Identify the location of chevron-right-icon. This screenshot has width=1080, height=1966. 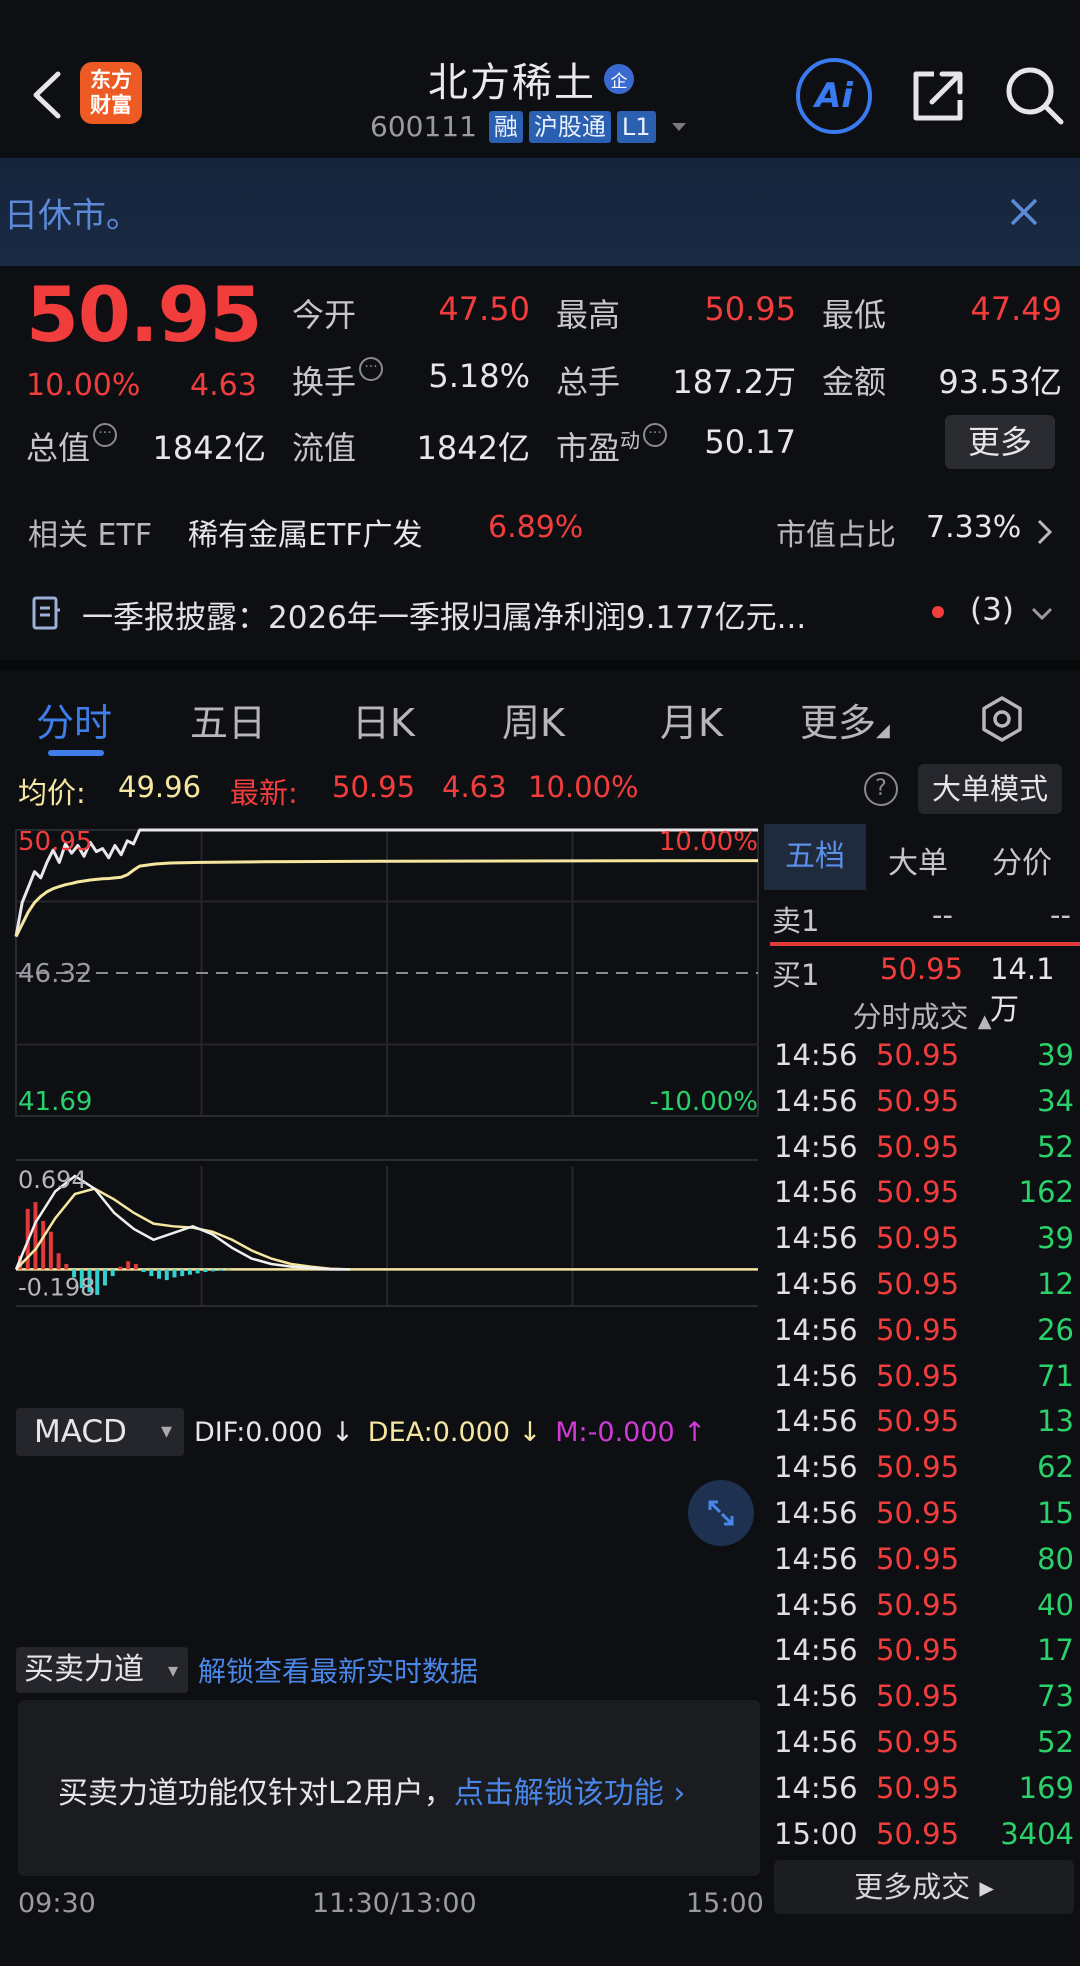
(1045, 532).